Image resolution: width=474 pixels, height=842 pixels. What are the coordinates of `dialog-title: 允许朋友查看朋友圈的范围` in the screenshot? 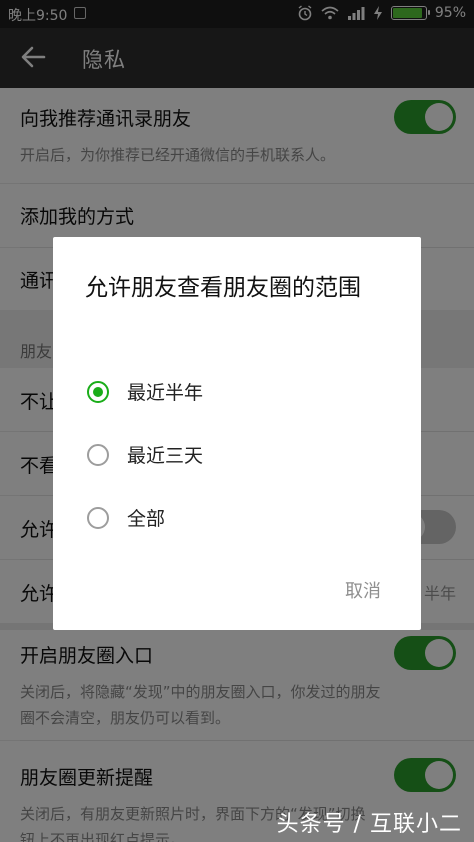 It's located at (223, 288).